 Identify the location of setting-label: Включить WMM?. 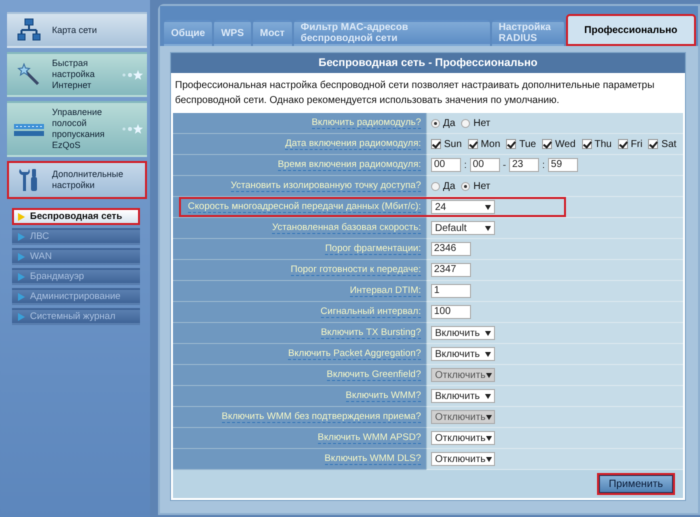
(383, 396).